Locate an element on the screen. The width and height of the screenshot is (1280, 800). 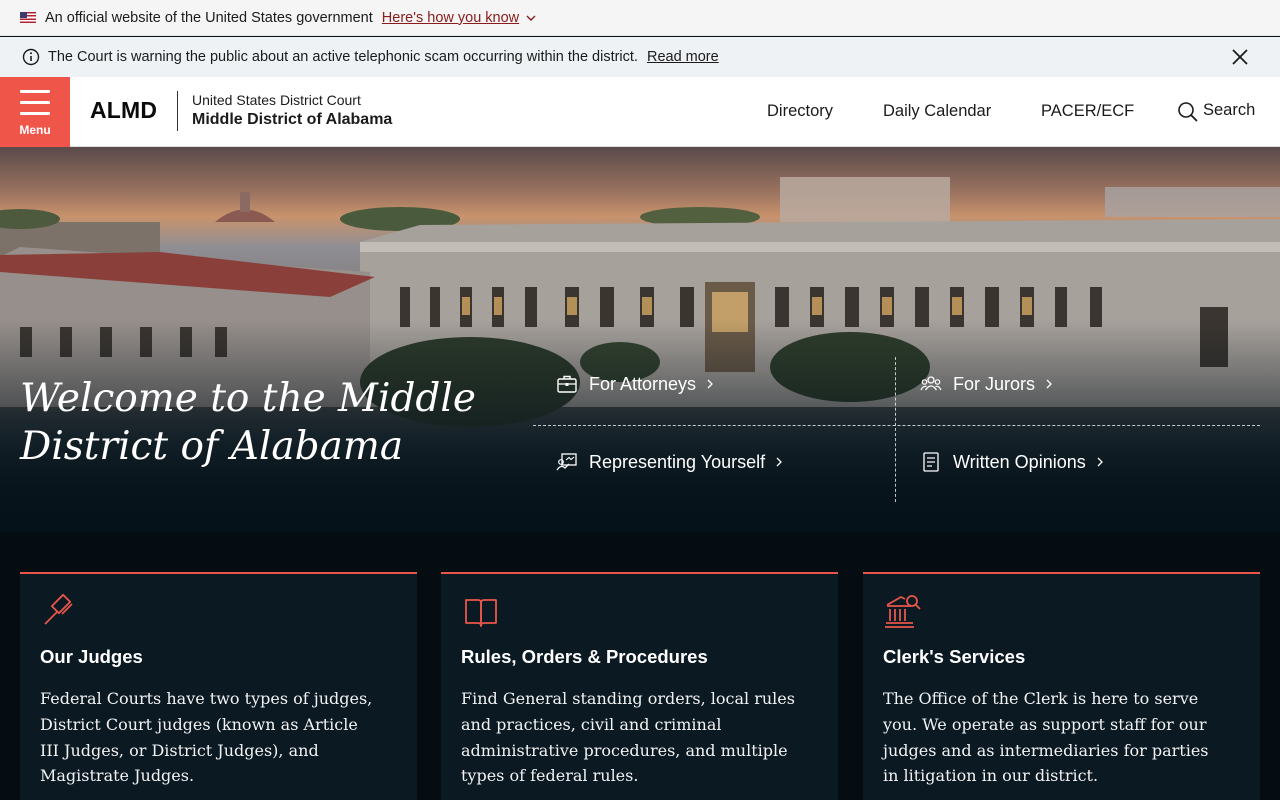
court-name-line1: United States District Court is located at coordinates (276, 100).